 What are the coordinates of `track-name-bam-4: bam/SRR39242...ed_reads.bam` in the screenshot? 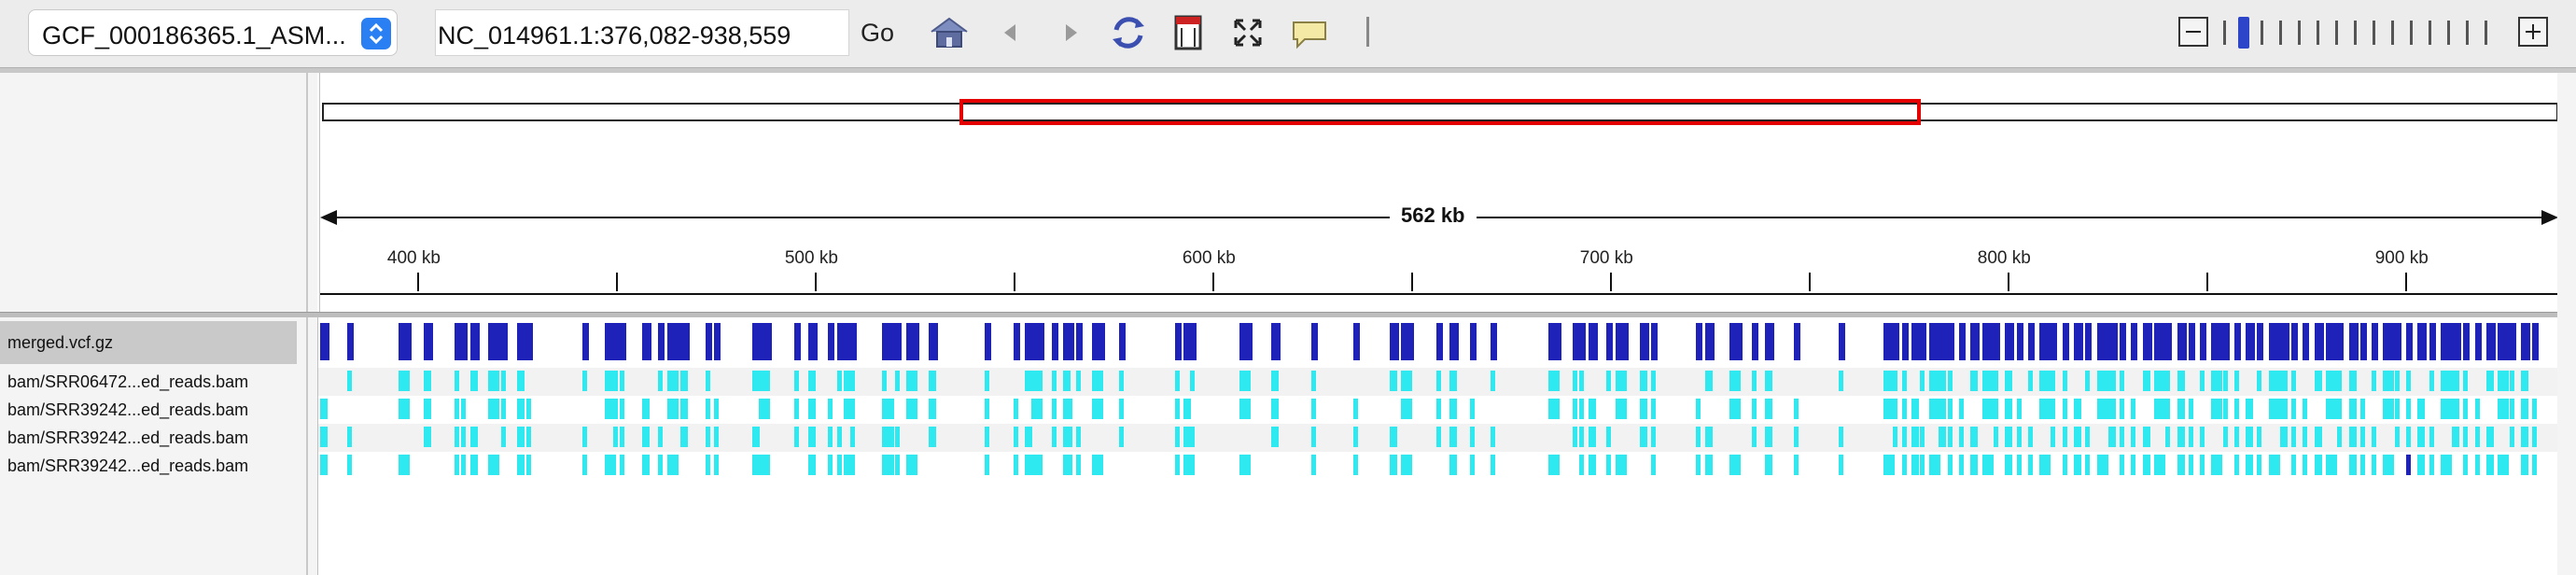 It's located at (148, 466).